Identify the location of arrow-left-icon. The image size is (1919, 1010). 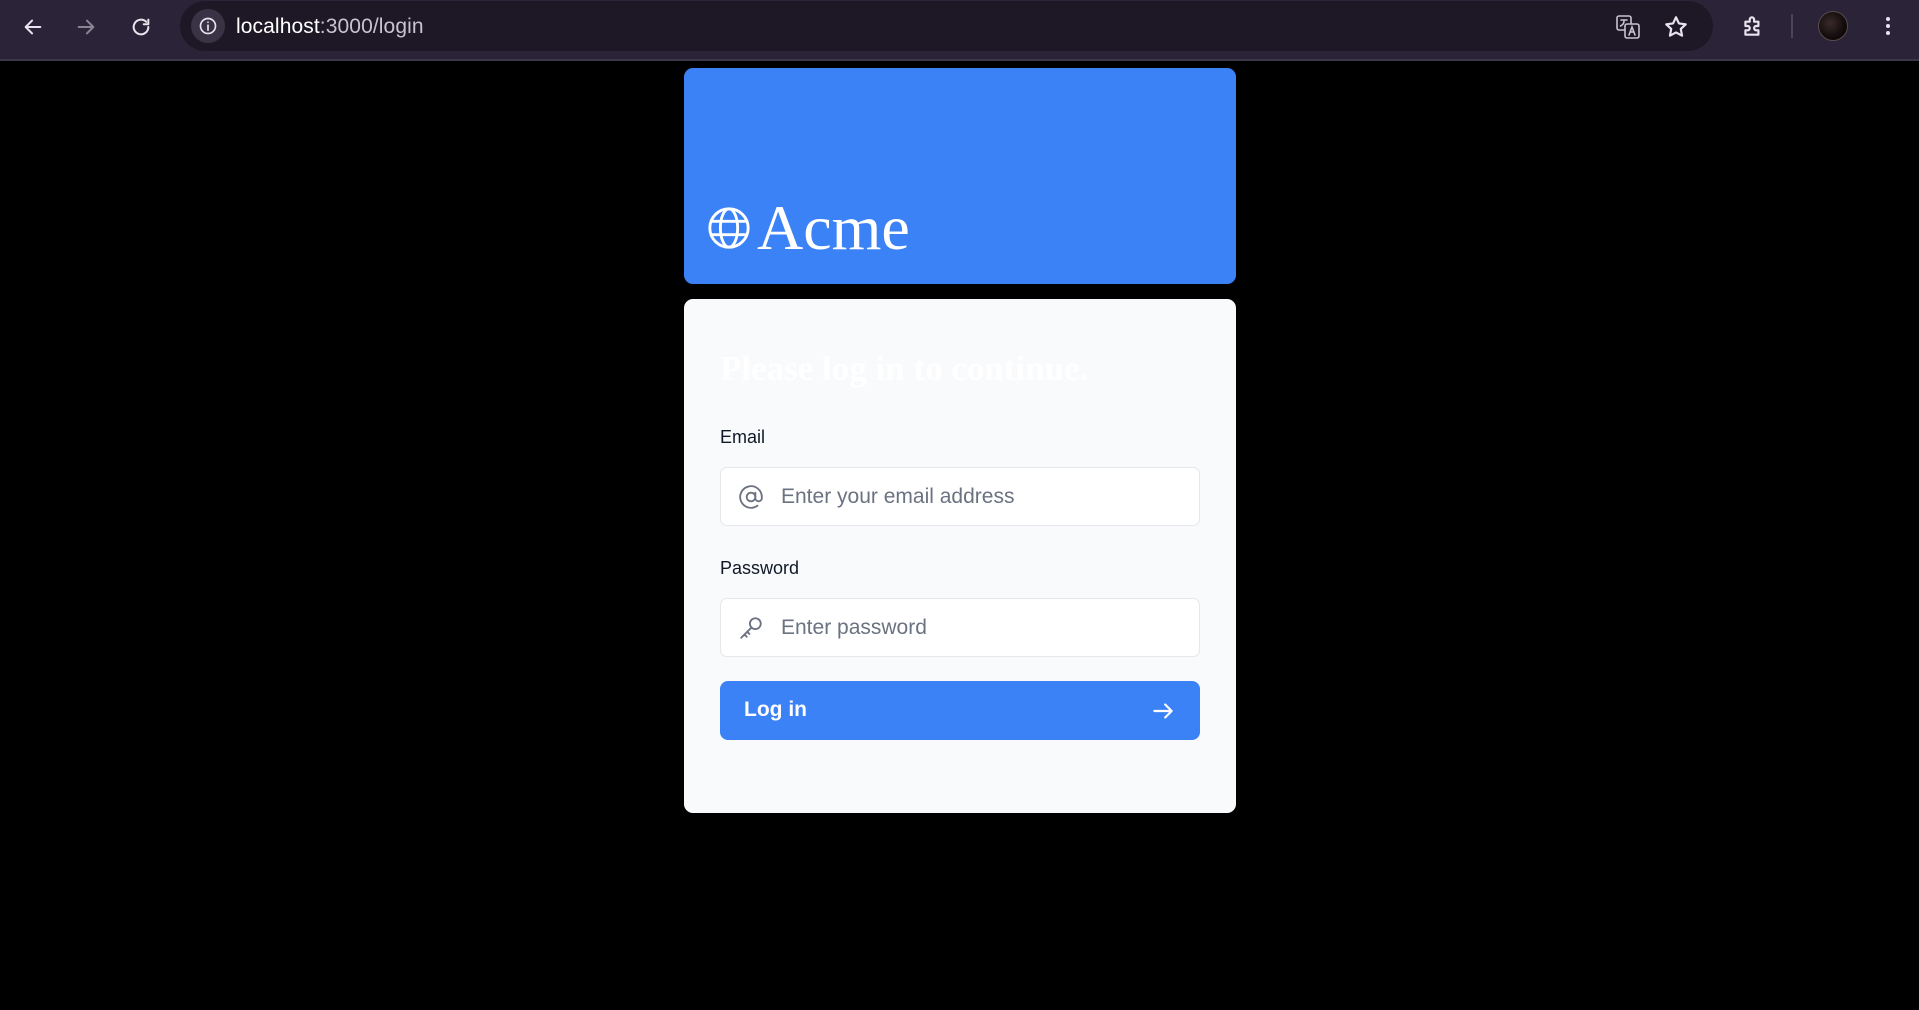
(33, 27).